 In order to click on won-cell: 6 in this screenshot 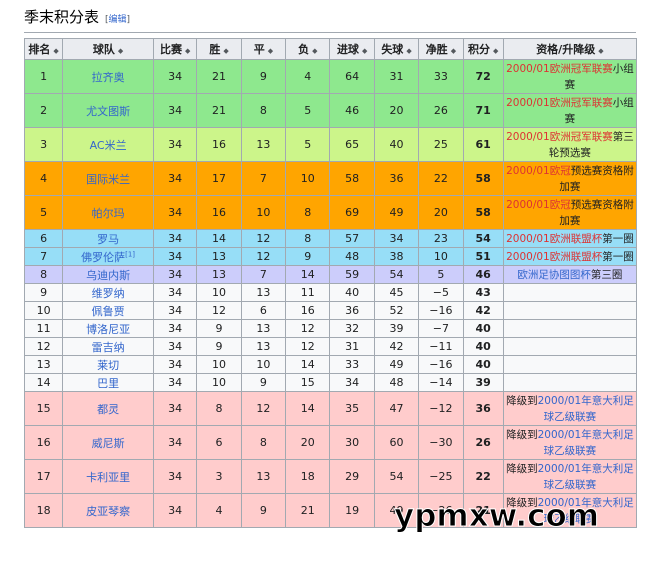, I will do `click(219, 442)`.